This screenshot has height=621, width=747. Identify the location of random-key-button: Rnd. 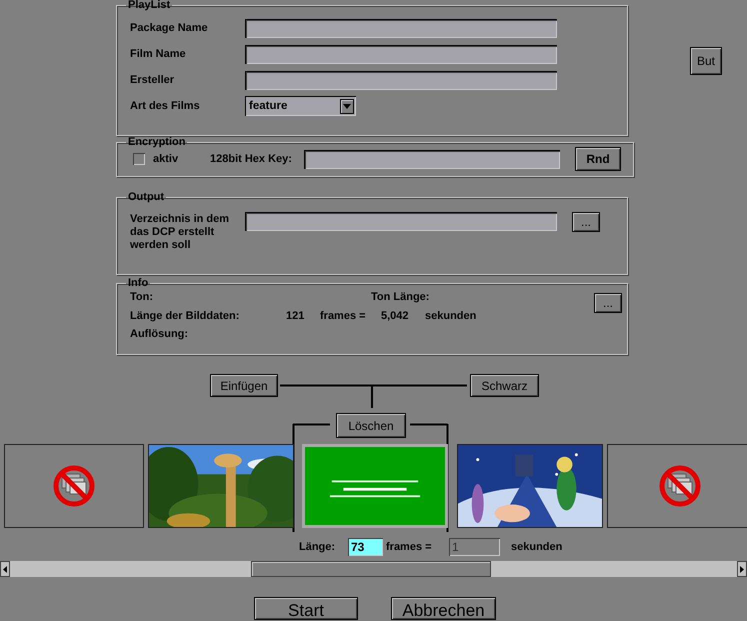
(598, 159).